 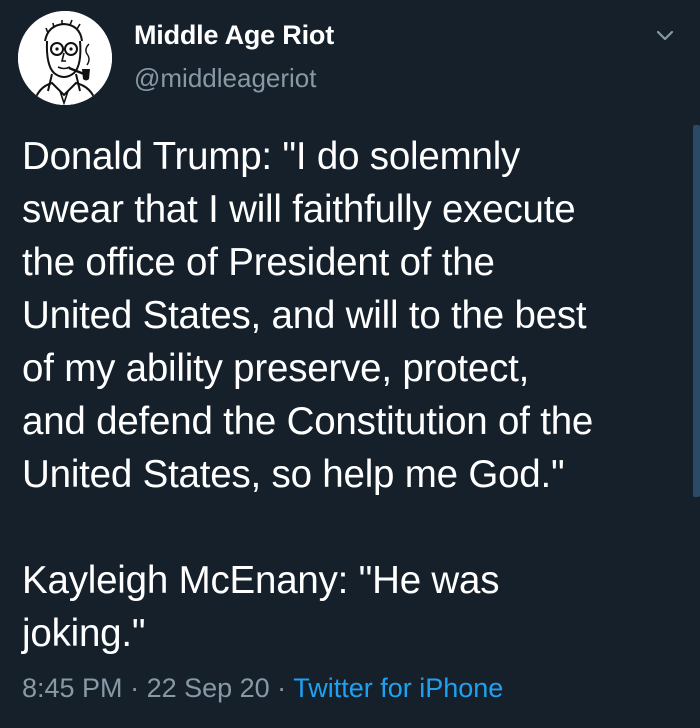 I want to click on cartoon-man-with-pipe-avatar, so click(x=65, y=58).